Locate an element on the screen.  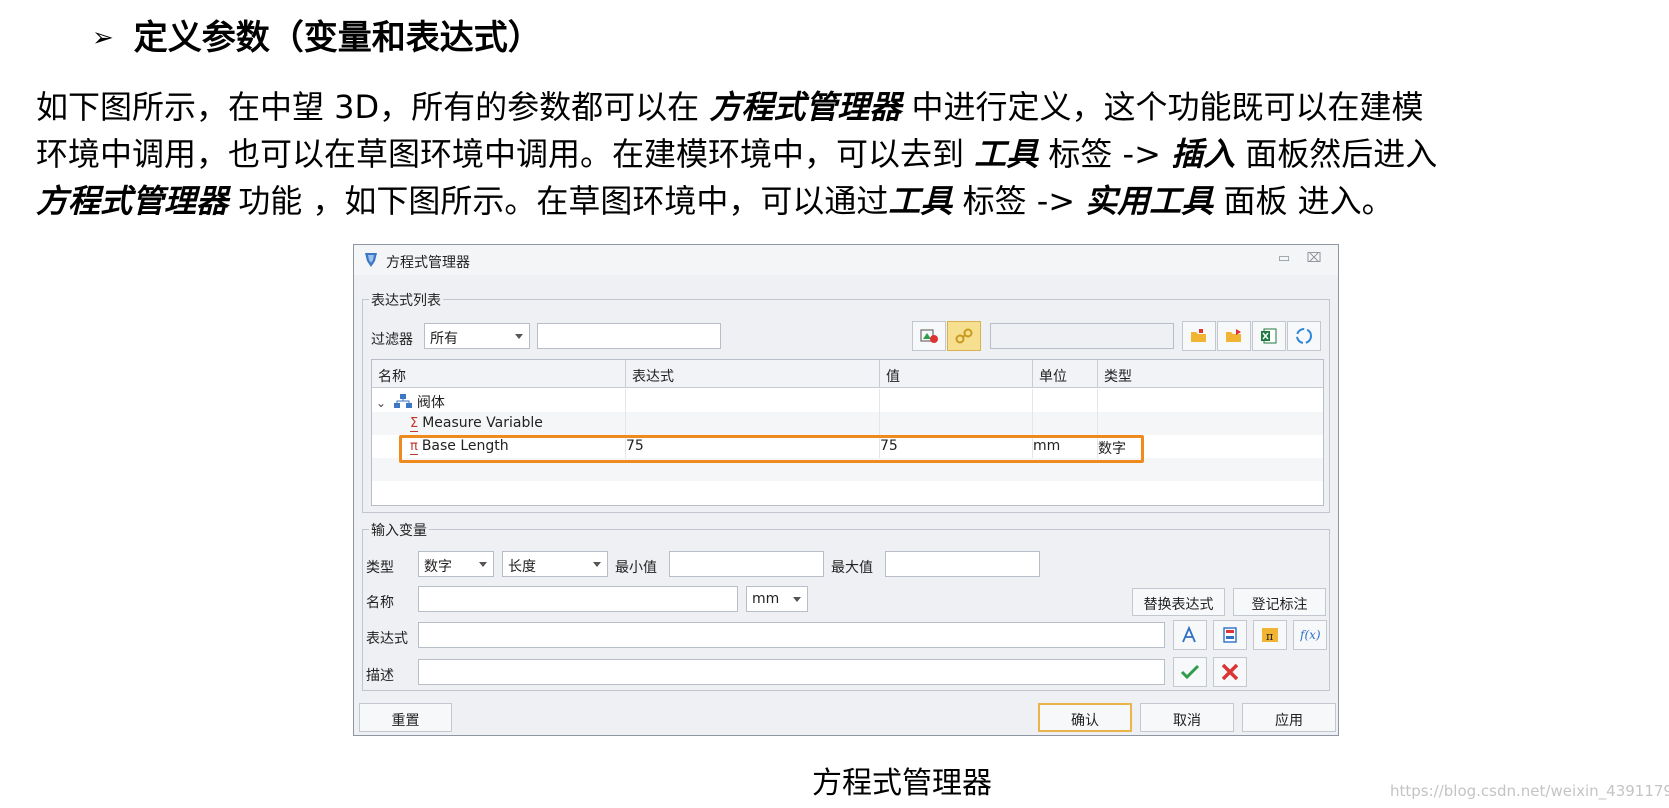
ok-button: 确认 is located at coordinates (1085, 717).